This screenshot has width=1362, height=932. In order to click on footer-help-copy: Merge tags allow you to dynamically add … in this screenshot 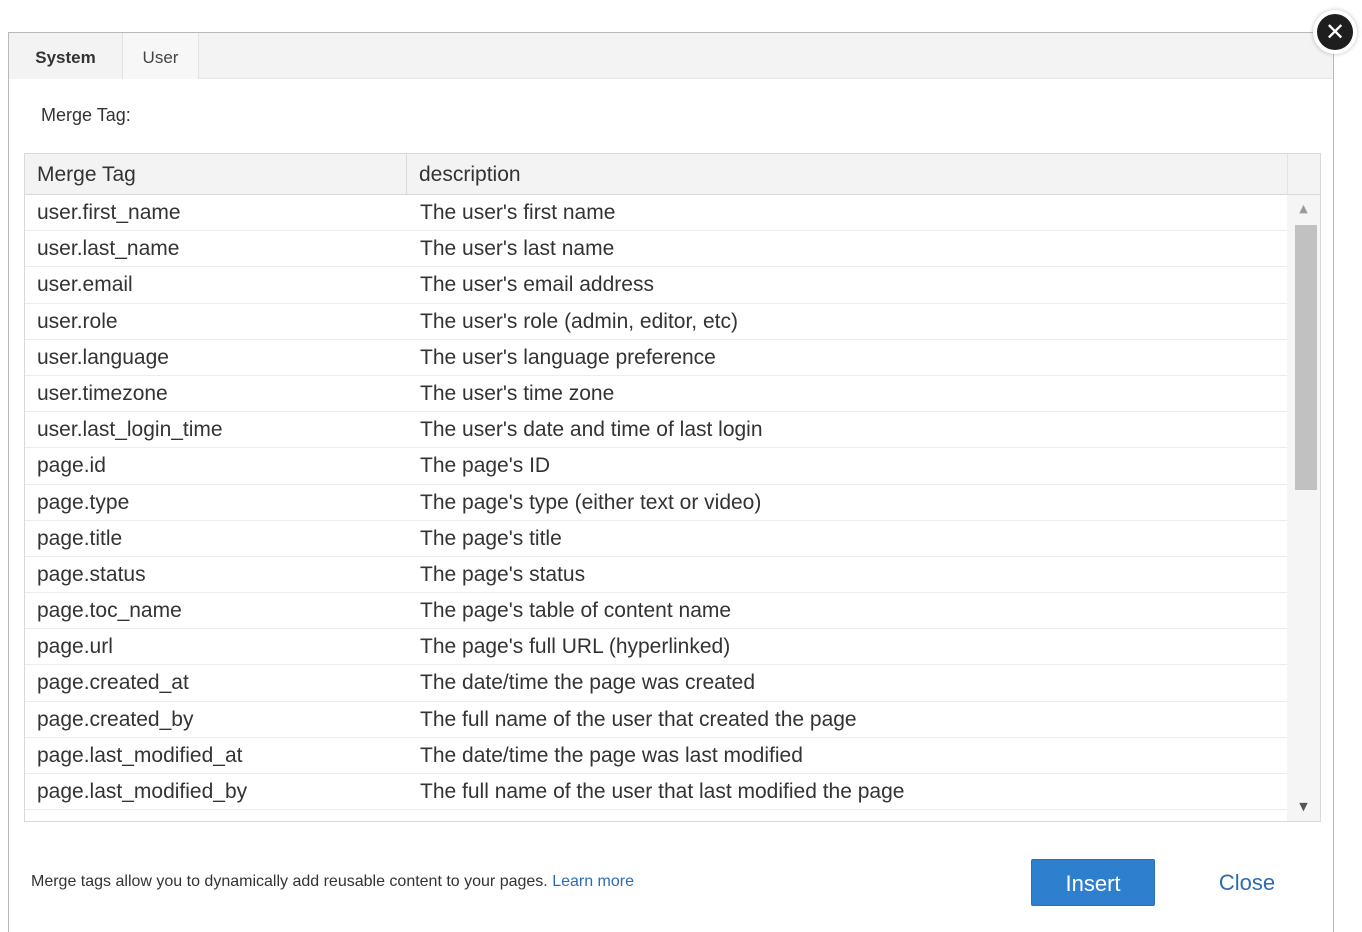, I will do `click(292, 881)`.